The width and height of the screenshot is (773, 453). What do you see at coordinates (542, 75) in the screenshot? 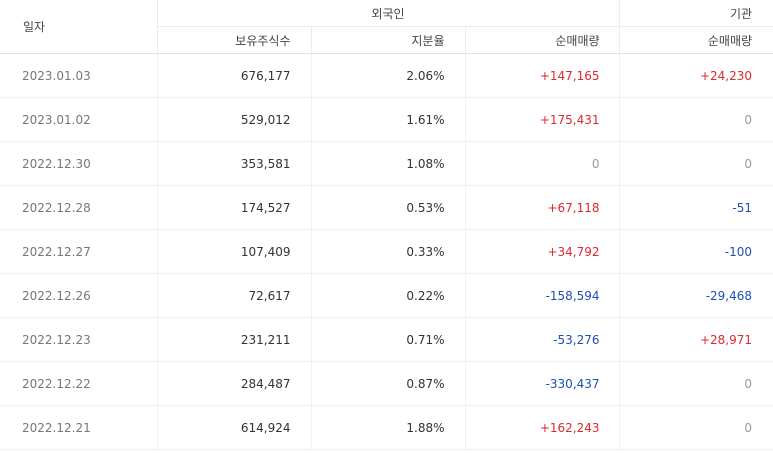
I see `cell-foreign-net: +147,165` at bounding box center [542, 75].